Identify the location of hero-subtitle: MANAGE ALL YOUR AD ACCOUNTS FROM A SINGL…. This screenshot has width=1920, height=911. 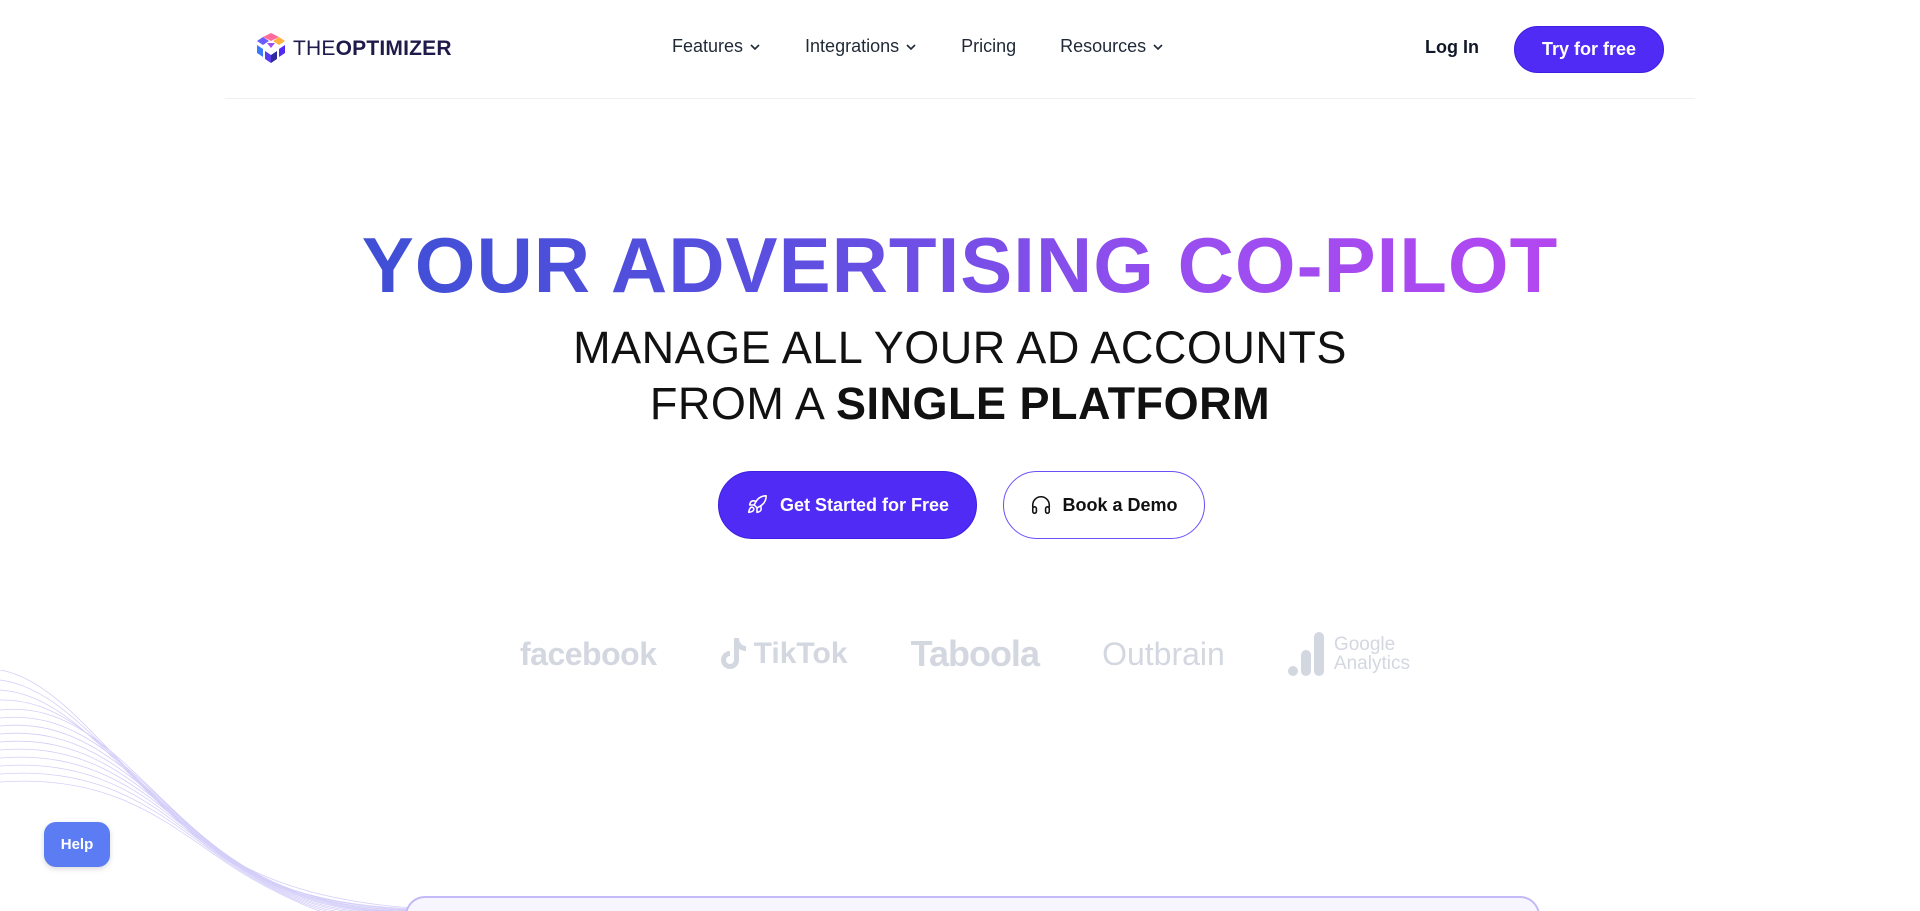
(960, 376).